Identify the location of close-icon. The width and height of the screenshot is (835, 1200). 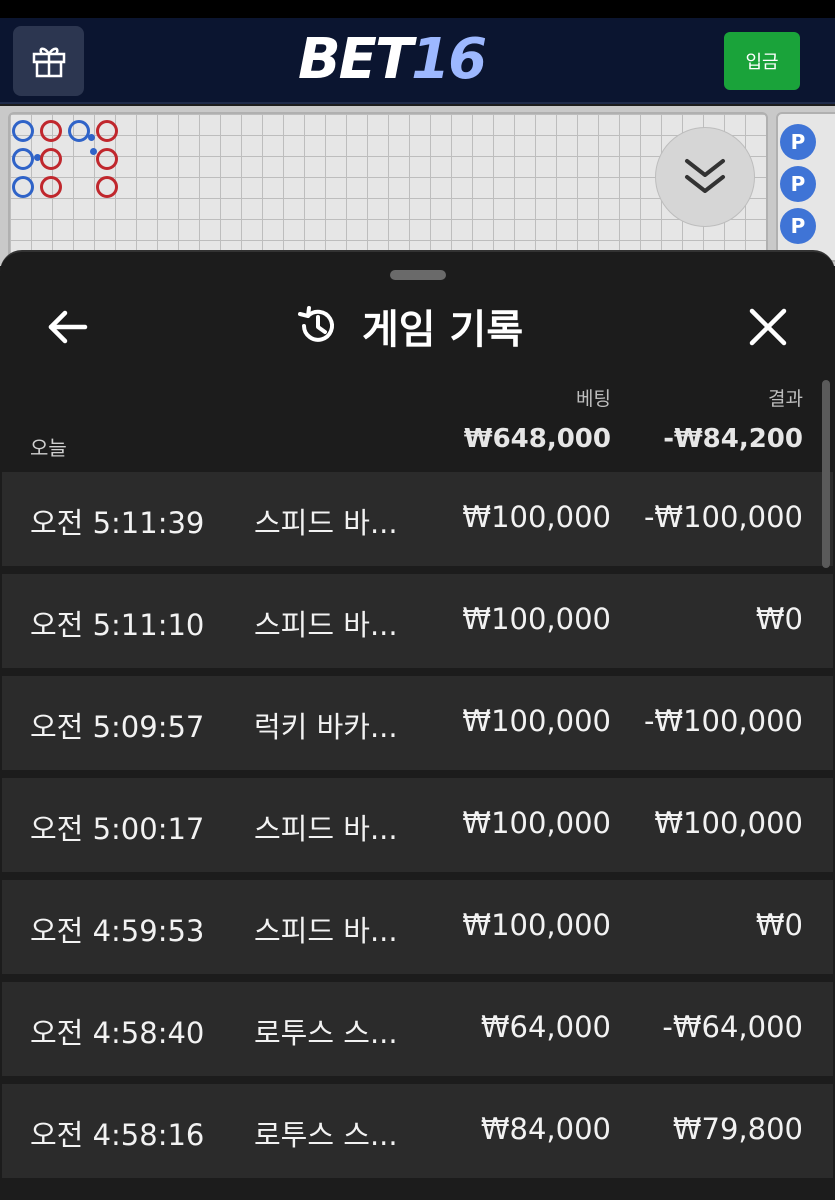
(768, 327).